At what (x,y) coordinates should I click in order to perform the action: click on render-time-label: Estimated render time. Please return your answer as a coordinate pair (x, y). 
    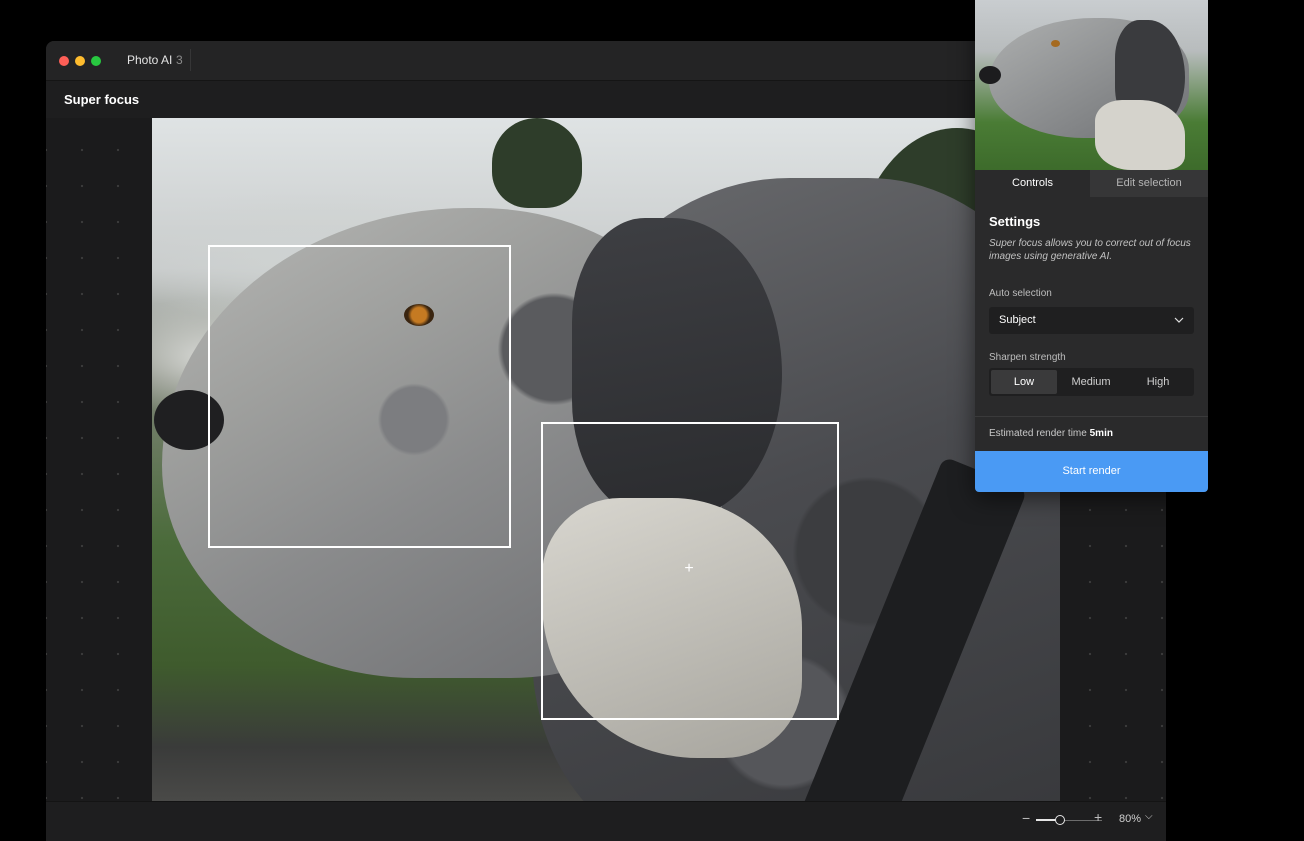
    Looking at the image, I should click on (1038, 433).